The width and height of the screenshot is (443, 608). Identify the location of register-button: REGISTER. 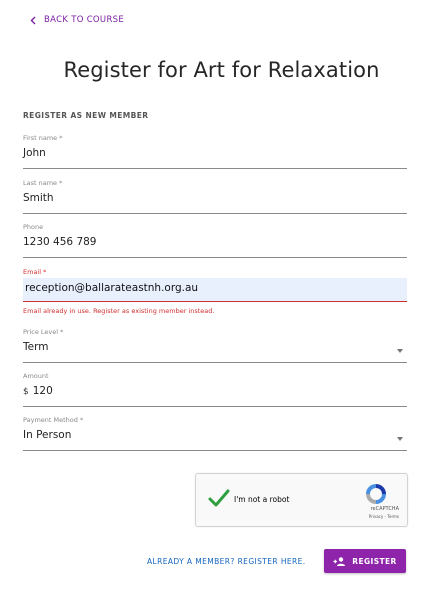
(365, 561).